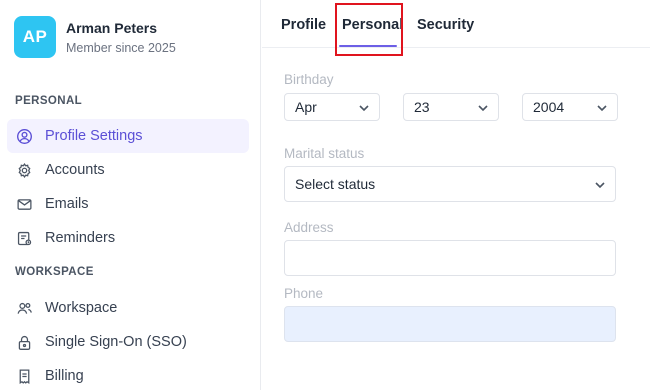 Image resolution: width=650 pixels, height=390 pixels. Describe the element at coordinates (67, 204) in the screenshot. I see `sidebar-item-label: Emails` at that location.